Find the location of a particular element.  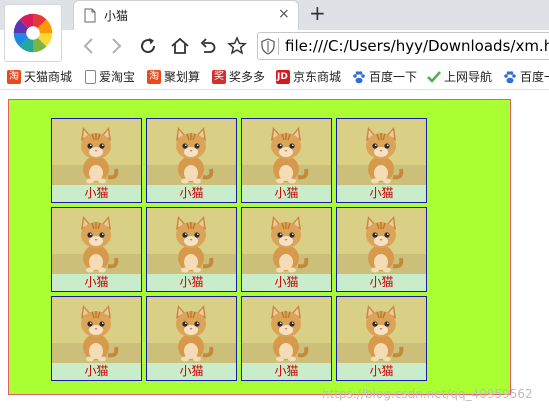

bookmark-item: 上网导航 is located at coordinates (459, 76).